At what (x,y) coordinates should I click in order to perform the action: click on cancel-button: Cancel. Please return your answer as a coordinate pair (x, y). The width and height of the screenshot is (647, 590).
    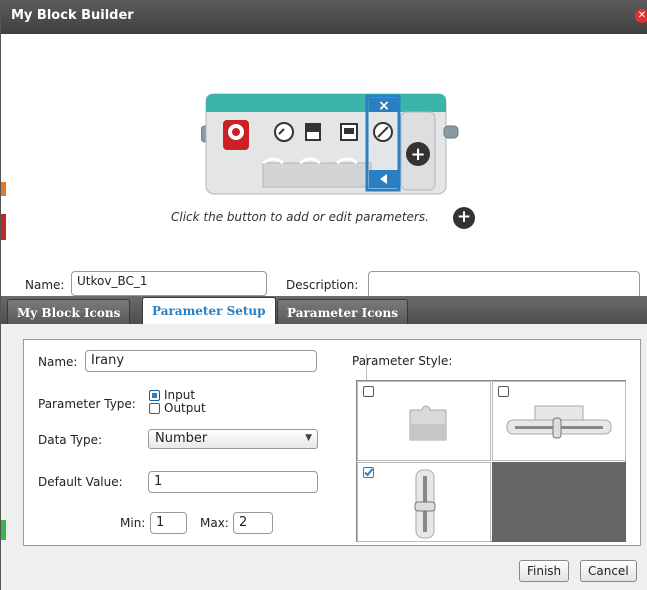
    Looking at the image, I should click on (608, 571).